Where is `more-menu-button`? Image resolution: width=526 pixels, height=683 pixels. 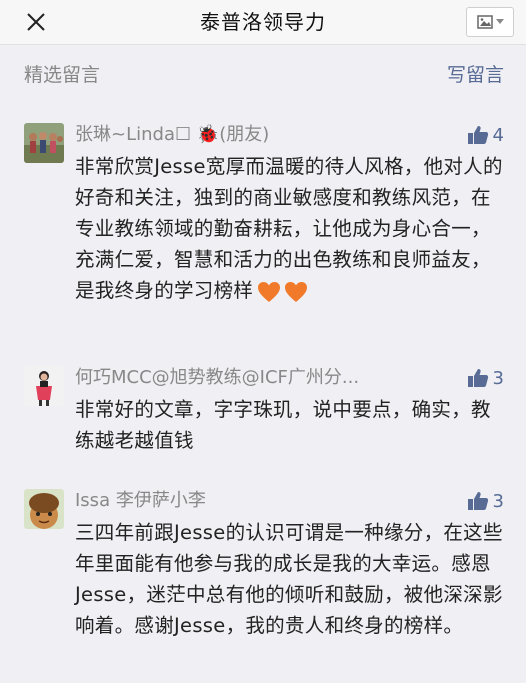
more-menu-button is located at coordinates (490, 22).